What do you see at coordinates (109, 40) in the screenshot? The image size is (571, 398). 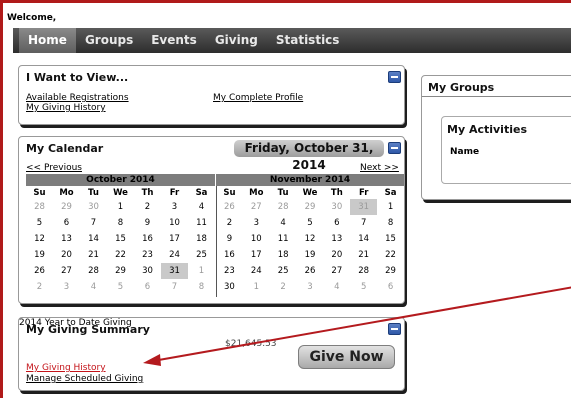 I see `nav-groups: Groups` at bounding box center [109, 40].